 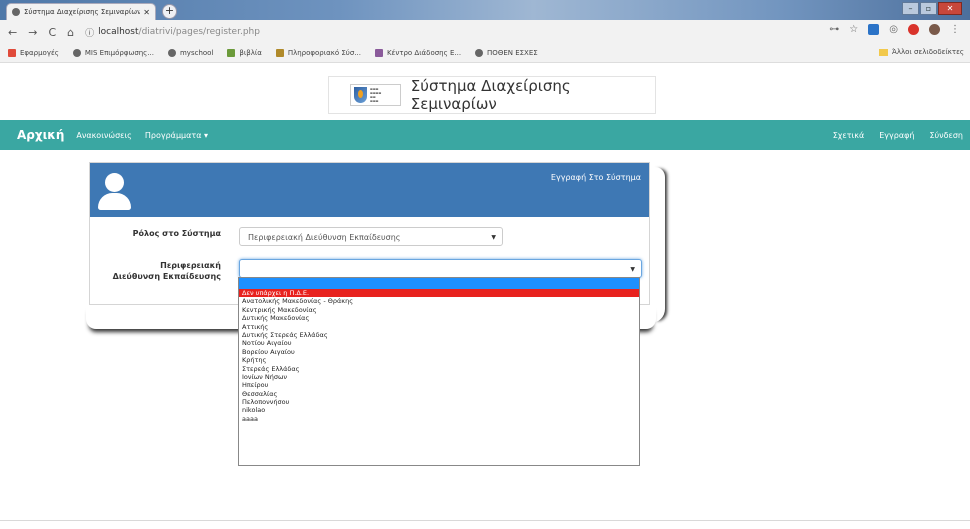 I want to click on role-select-value: Περιφερειακή Διεύθυνση Εκπαίδευσης, so click(x=324, y=237).